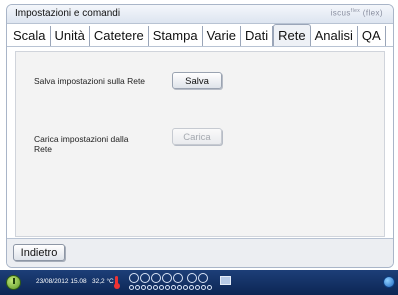 This screenshot has width=398, height=295. What do you see at coordinates (68, 13) in the screenshot?
I see `window-title: Impostazioni e comandi` at bounding box center [68, 13].